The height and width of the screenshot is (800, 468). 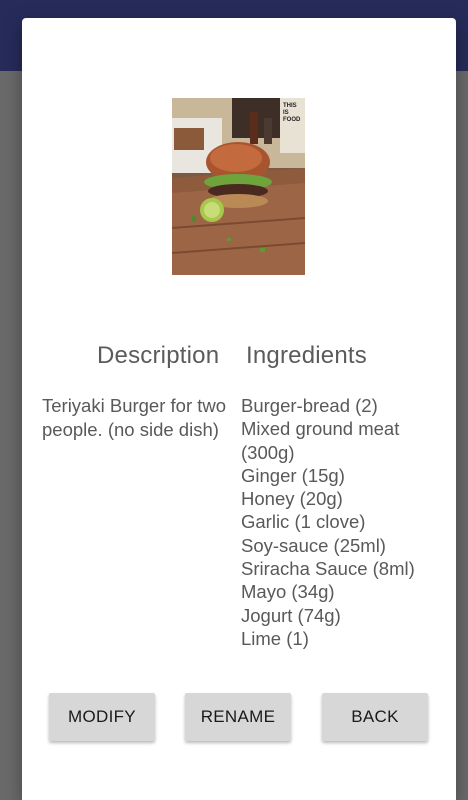 I want to click on rename-button: RENAME, so click(x=238, y=717).